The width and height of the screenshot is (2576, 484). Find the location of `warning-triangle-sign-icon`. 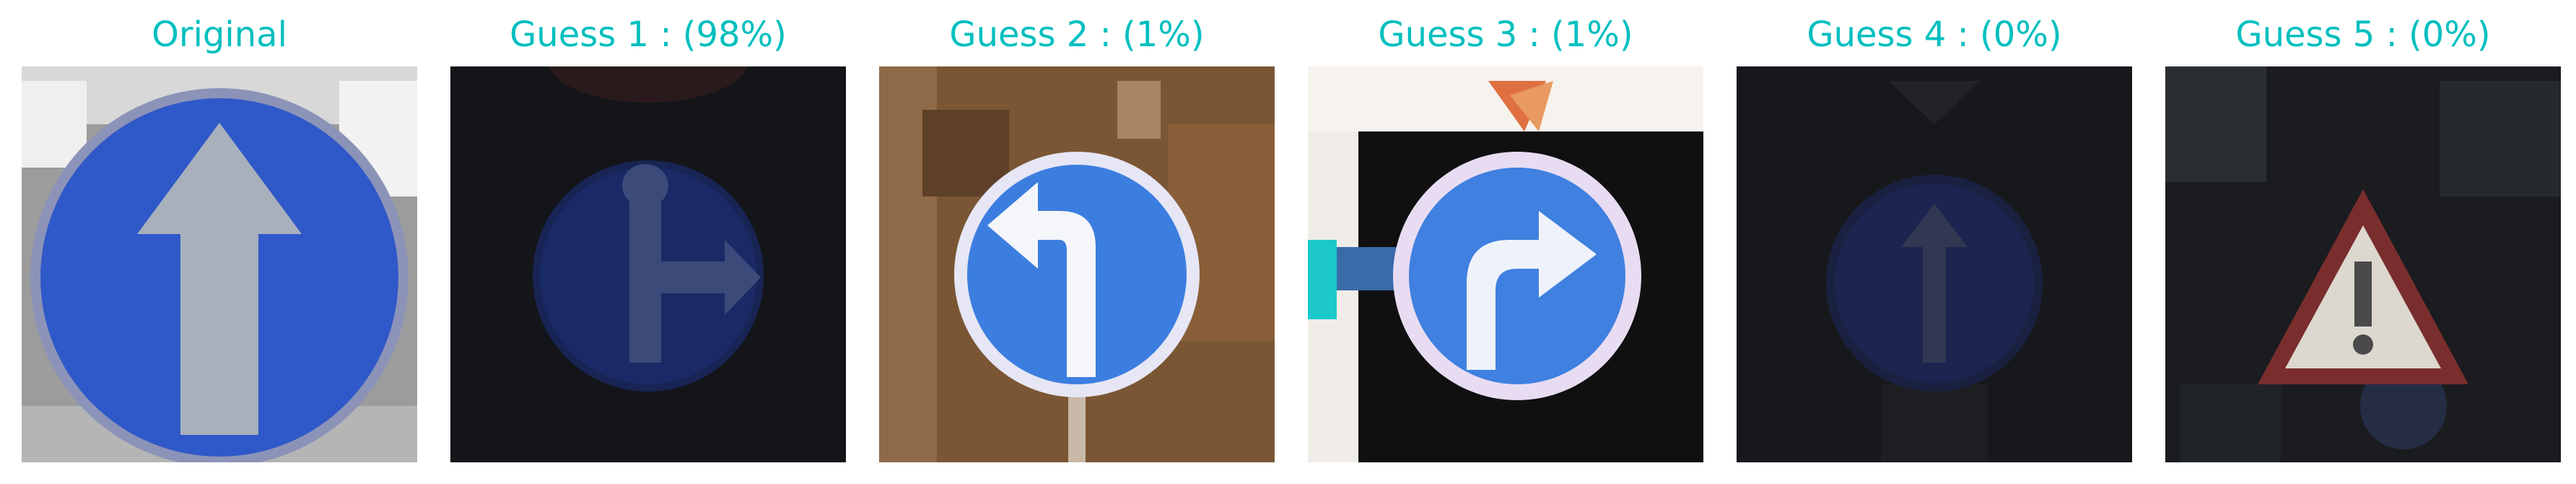

warning-triangle-sign-icon is located at coordinates (2363, 264).